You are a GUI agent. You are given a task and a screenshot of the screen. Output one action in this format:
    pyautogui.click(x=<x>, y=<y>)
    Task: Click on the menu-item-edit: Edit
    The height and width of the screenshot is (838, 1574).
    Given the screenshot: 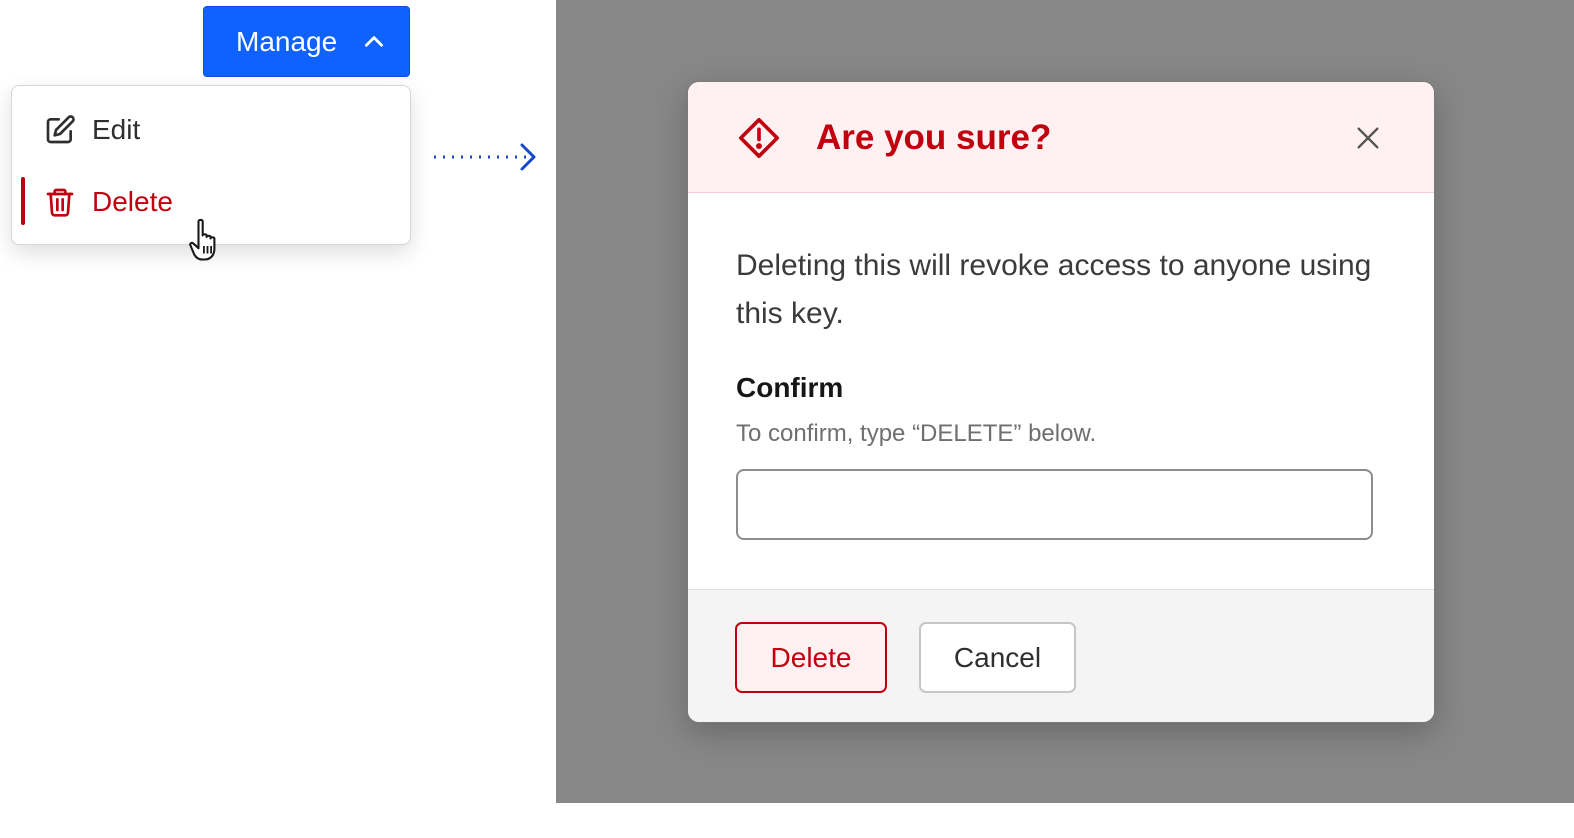 What is the action you would take?
    pyautogui.click(x=211, y=130)
    